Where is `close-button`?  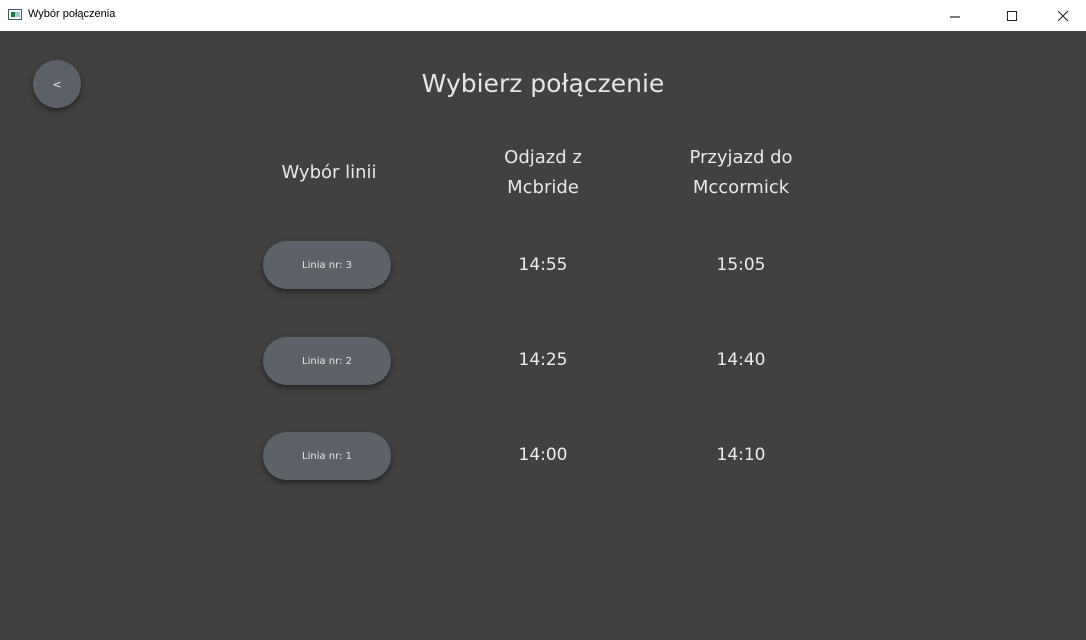
close-button is located at coordinates (1063, 15).